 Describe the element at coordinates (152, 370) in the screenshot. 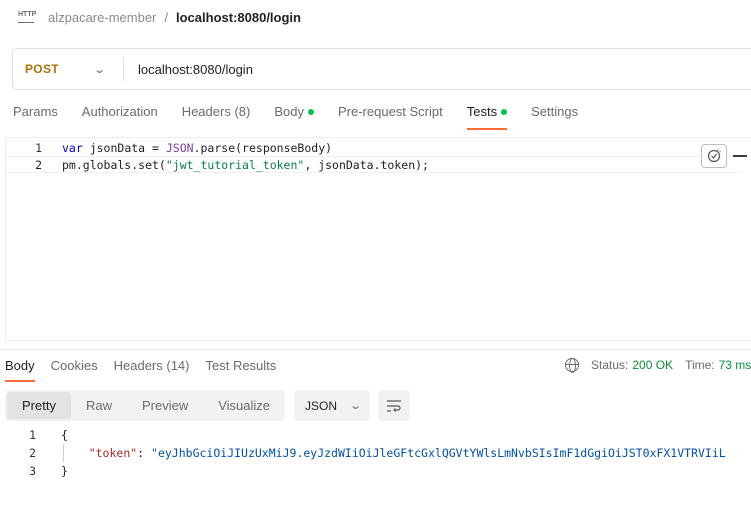

I see `response-tab-headers: Headers (14)` at that location.